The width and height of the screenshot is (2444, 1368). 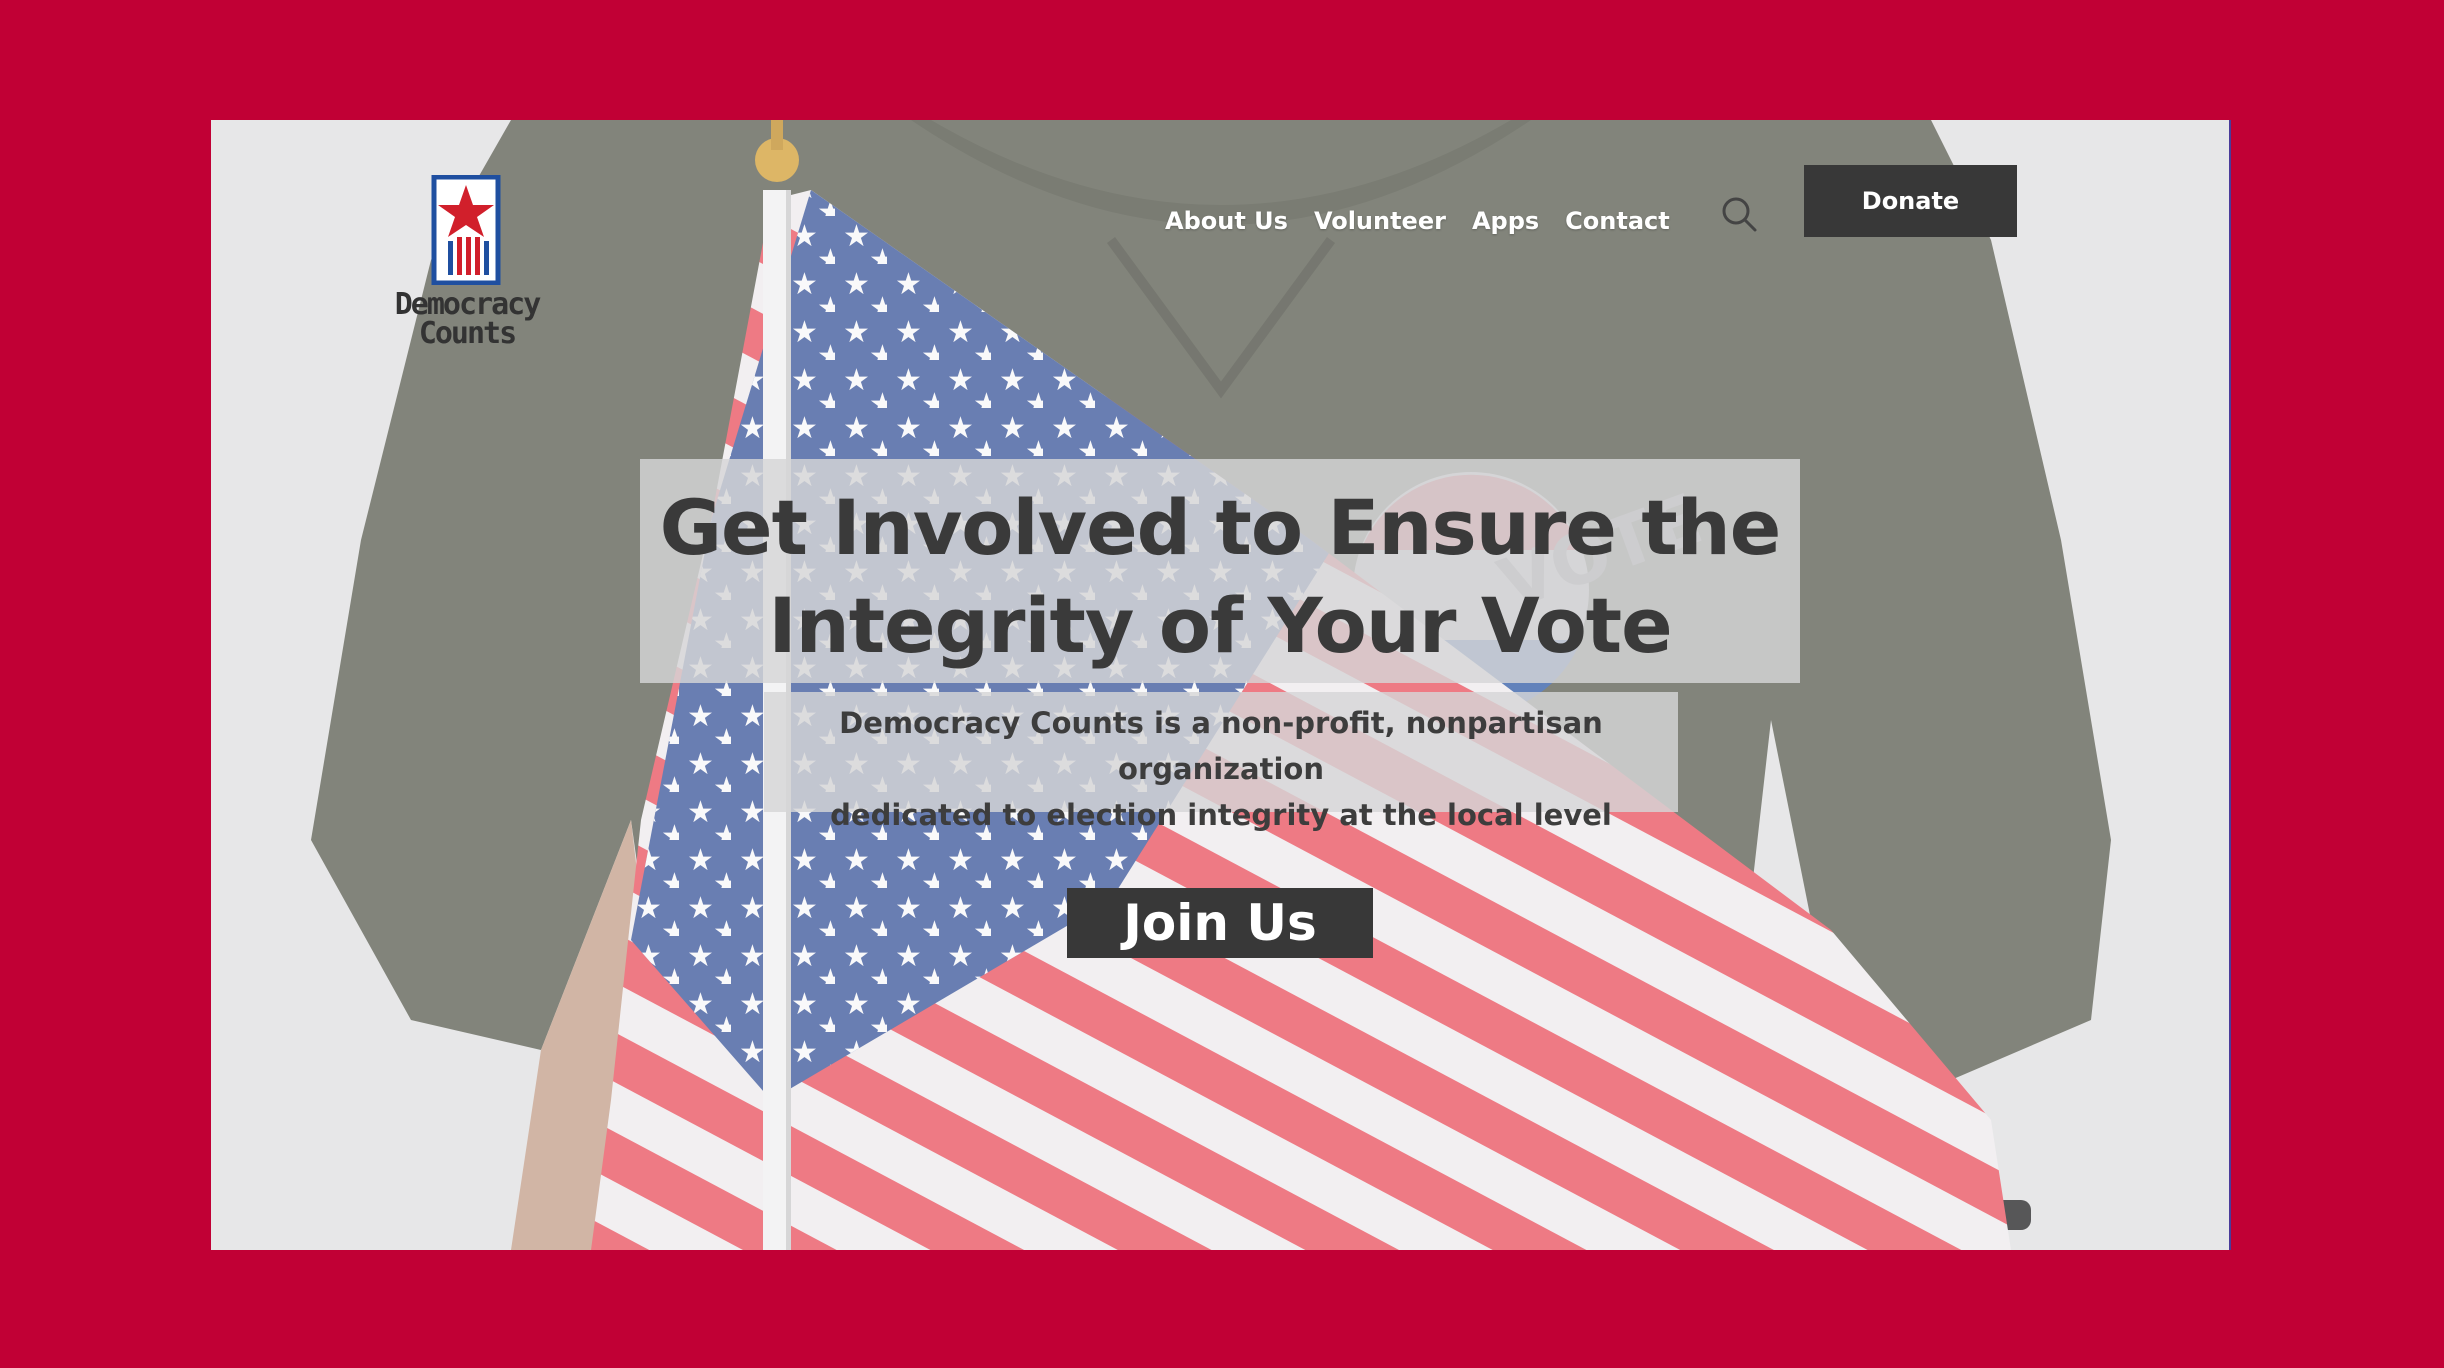 I want to click on site-logo: Democracy Counts, so click(x=467, y=264).